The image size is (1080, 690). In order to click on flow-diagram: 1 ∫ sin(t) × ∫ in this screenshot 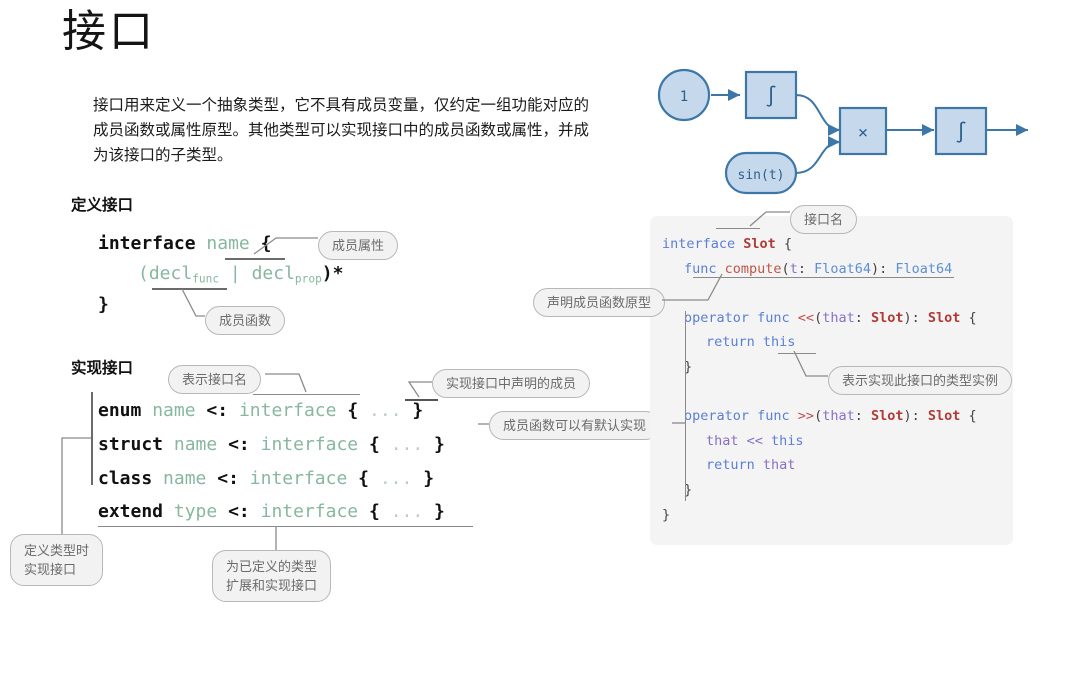, I will do `click(842, 131)`.